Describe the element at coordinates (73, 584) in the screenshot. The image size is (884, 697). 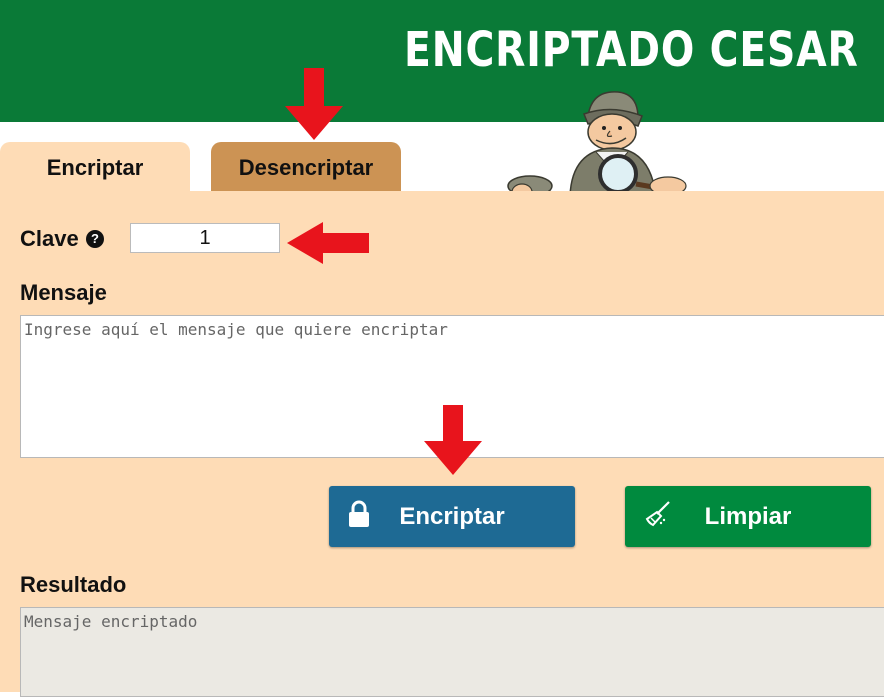
I see `result-label: Resultado` at that location.